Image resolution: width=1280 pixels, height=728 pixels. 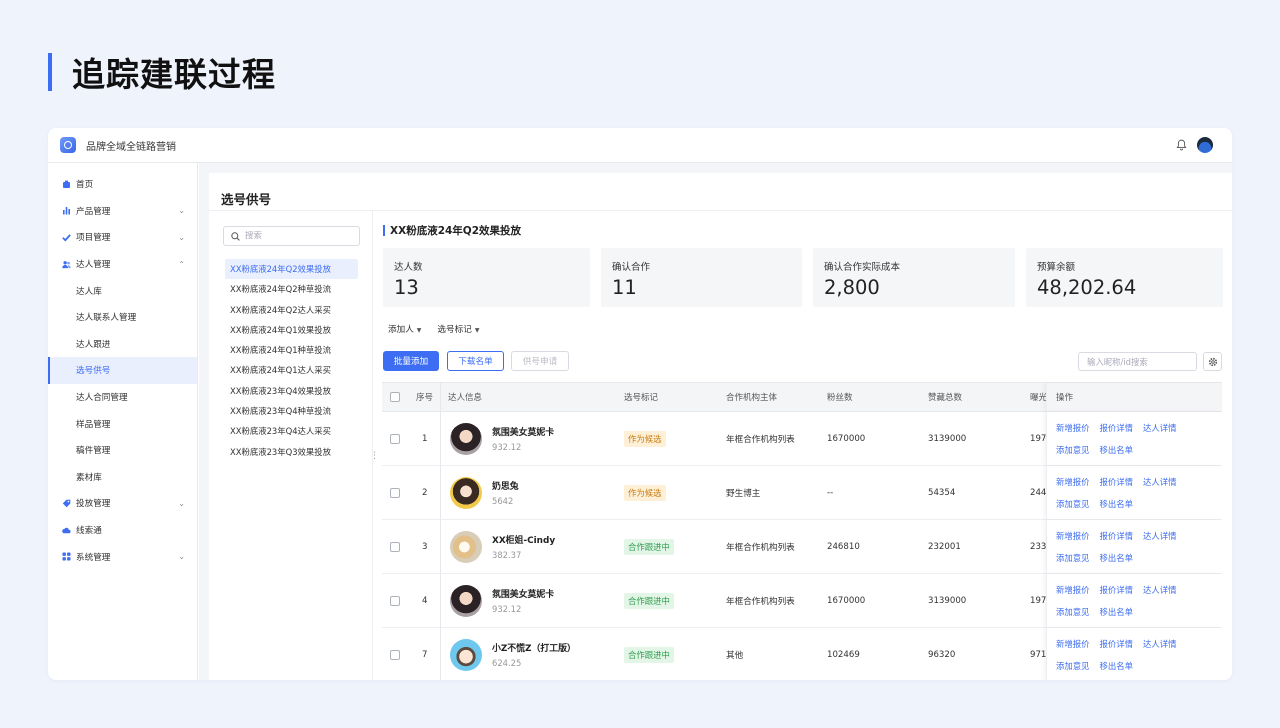 I want to click on influencer-search-input, so click(x=1137, y=361).